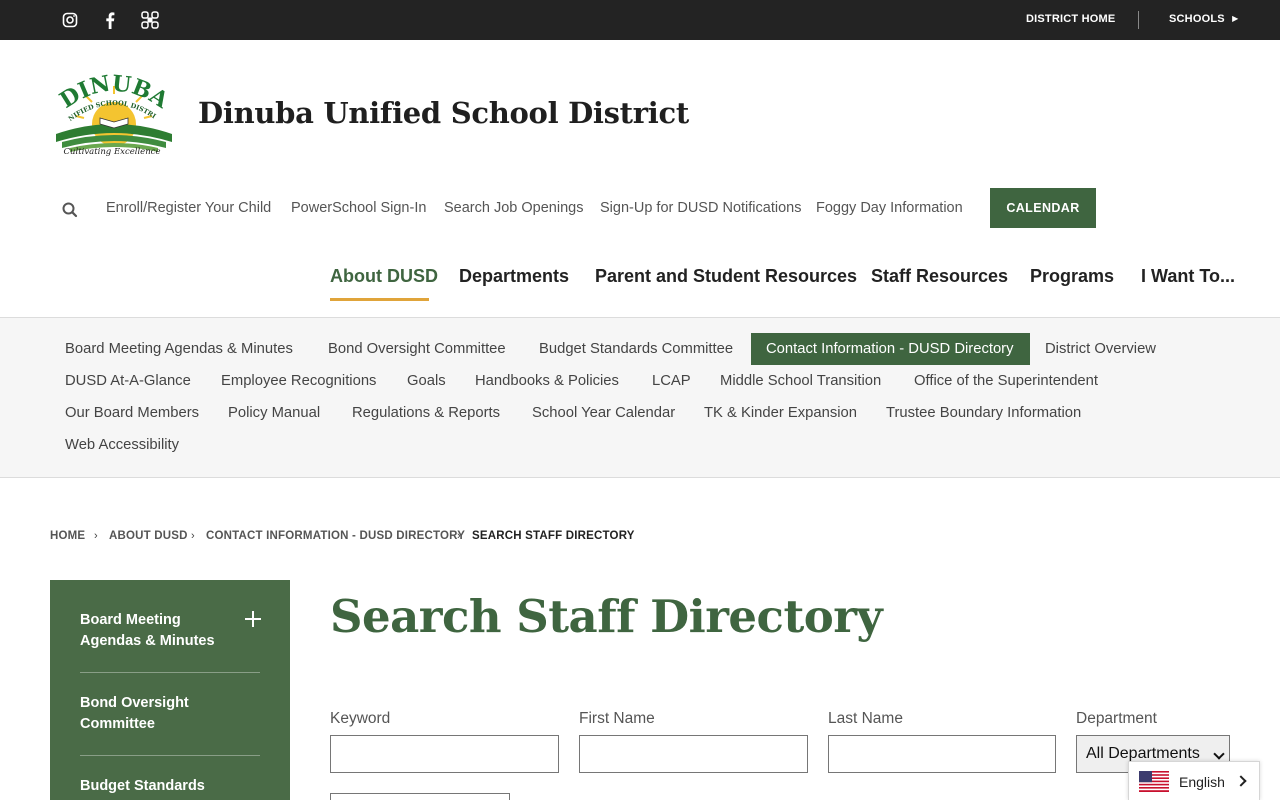 This screenshot has width=1280, height=800. What do you see at coordinates (513, 208) in the screenshot?
I see `job-openings-link: Search Job Openings` at bounding box center [513, 208].